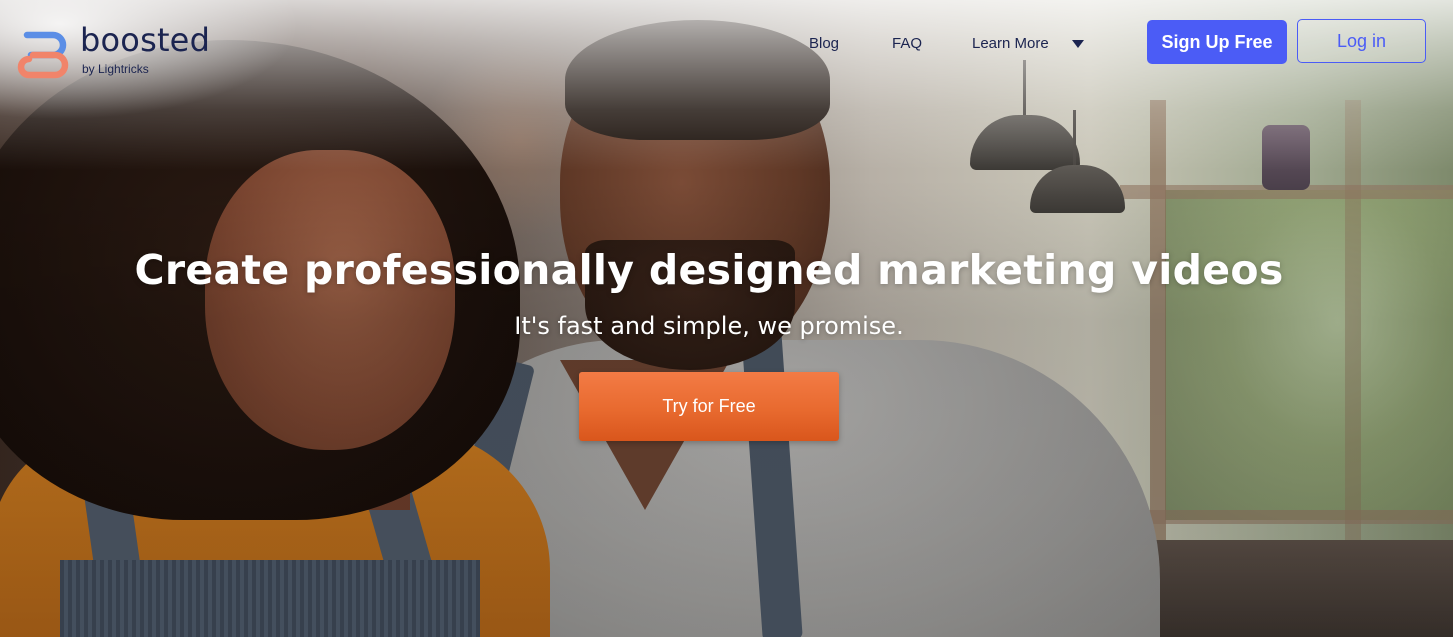  I want to click on nav-faq-link: FAQ, so click(907, 44).